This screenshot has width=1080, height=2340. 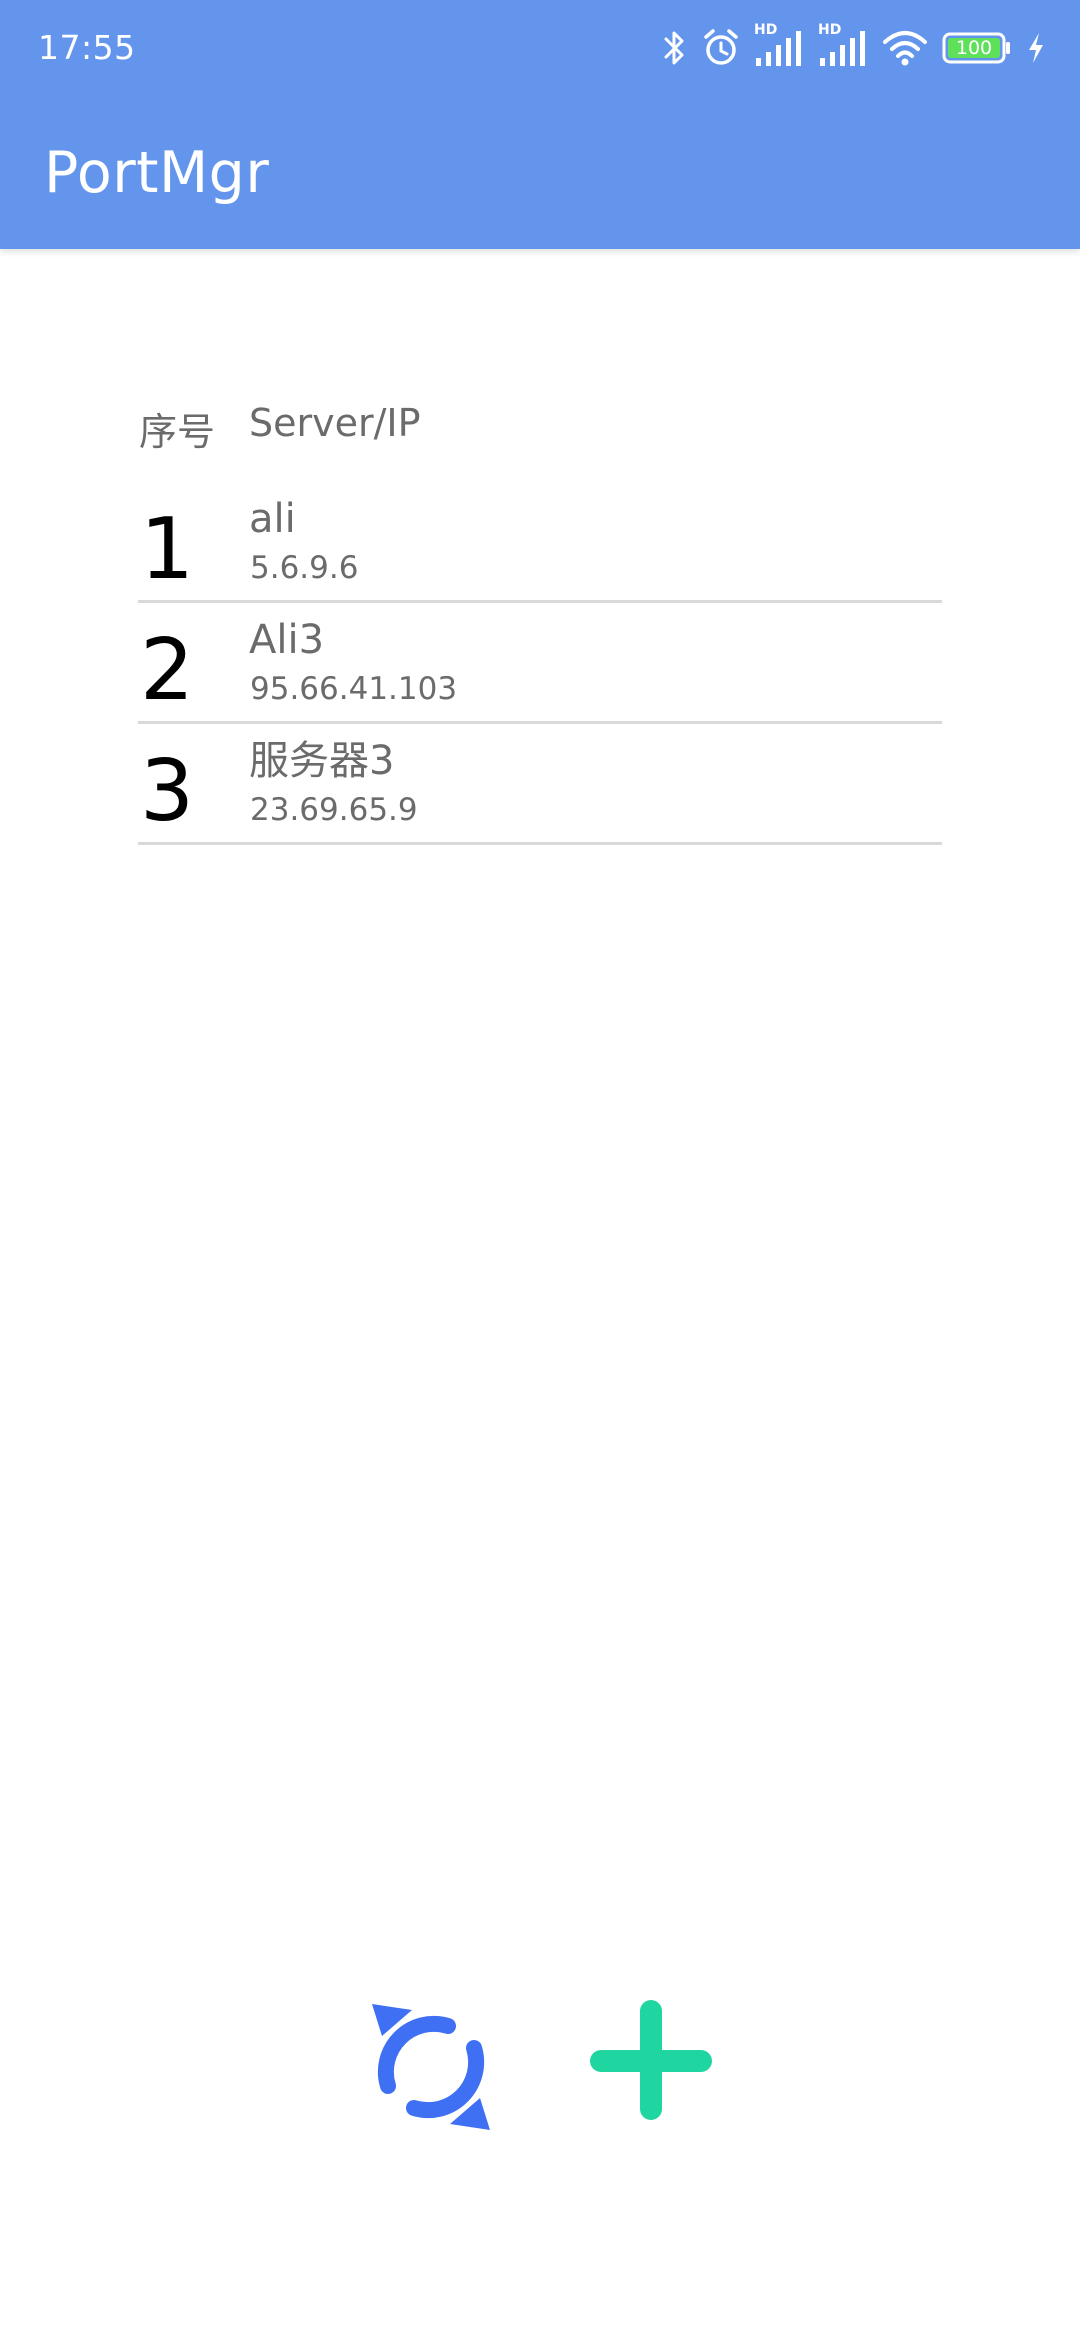 What do you see at coordinates (675, 48) in the screenshot?
I see `bluetooth-icon` at bounding box center [675, 48].